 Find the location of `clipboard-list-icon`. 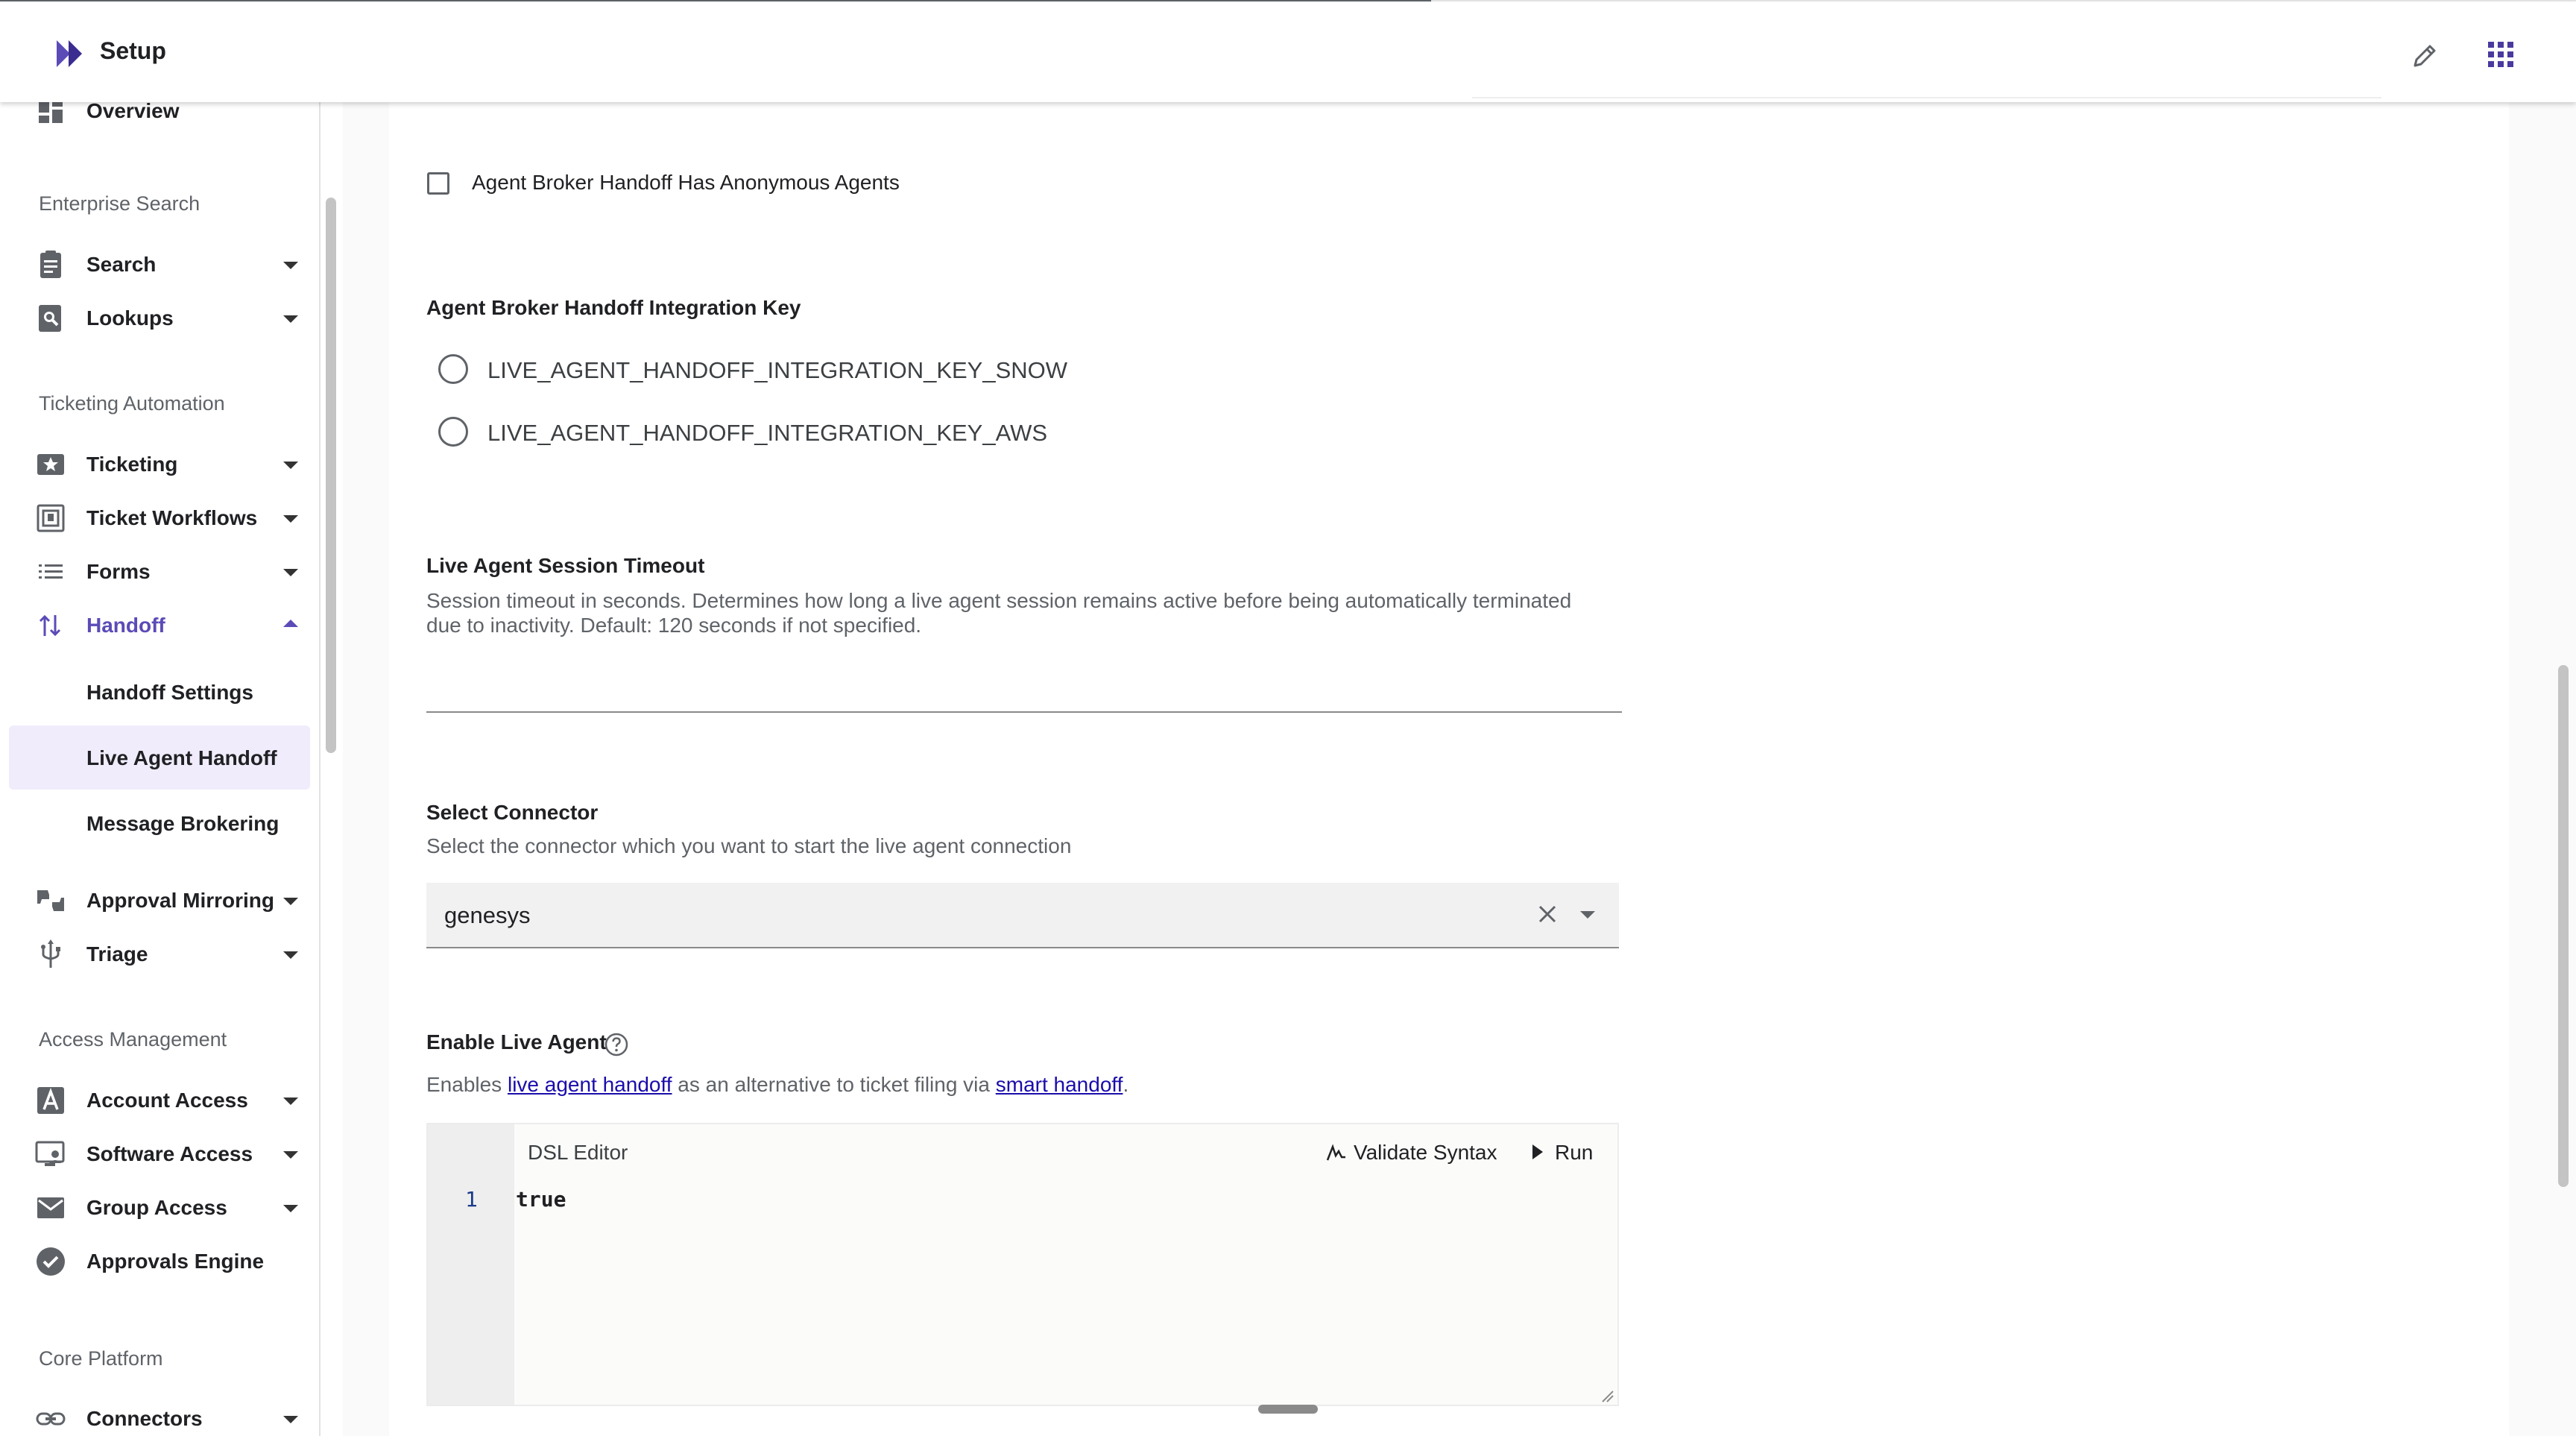

clipboard-list-icon is located at coordinates (50, 264).